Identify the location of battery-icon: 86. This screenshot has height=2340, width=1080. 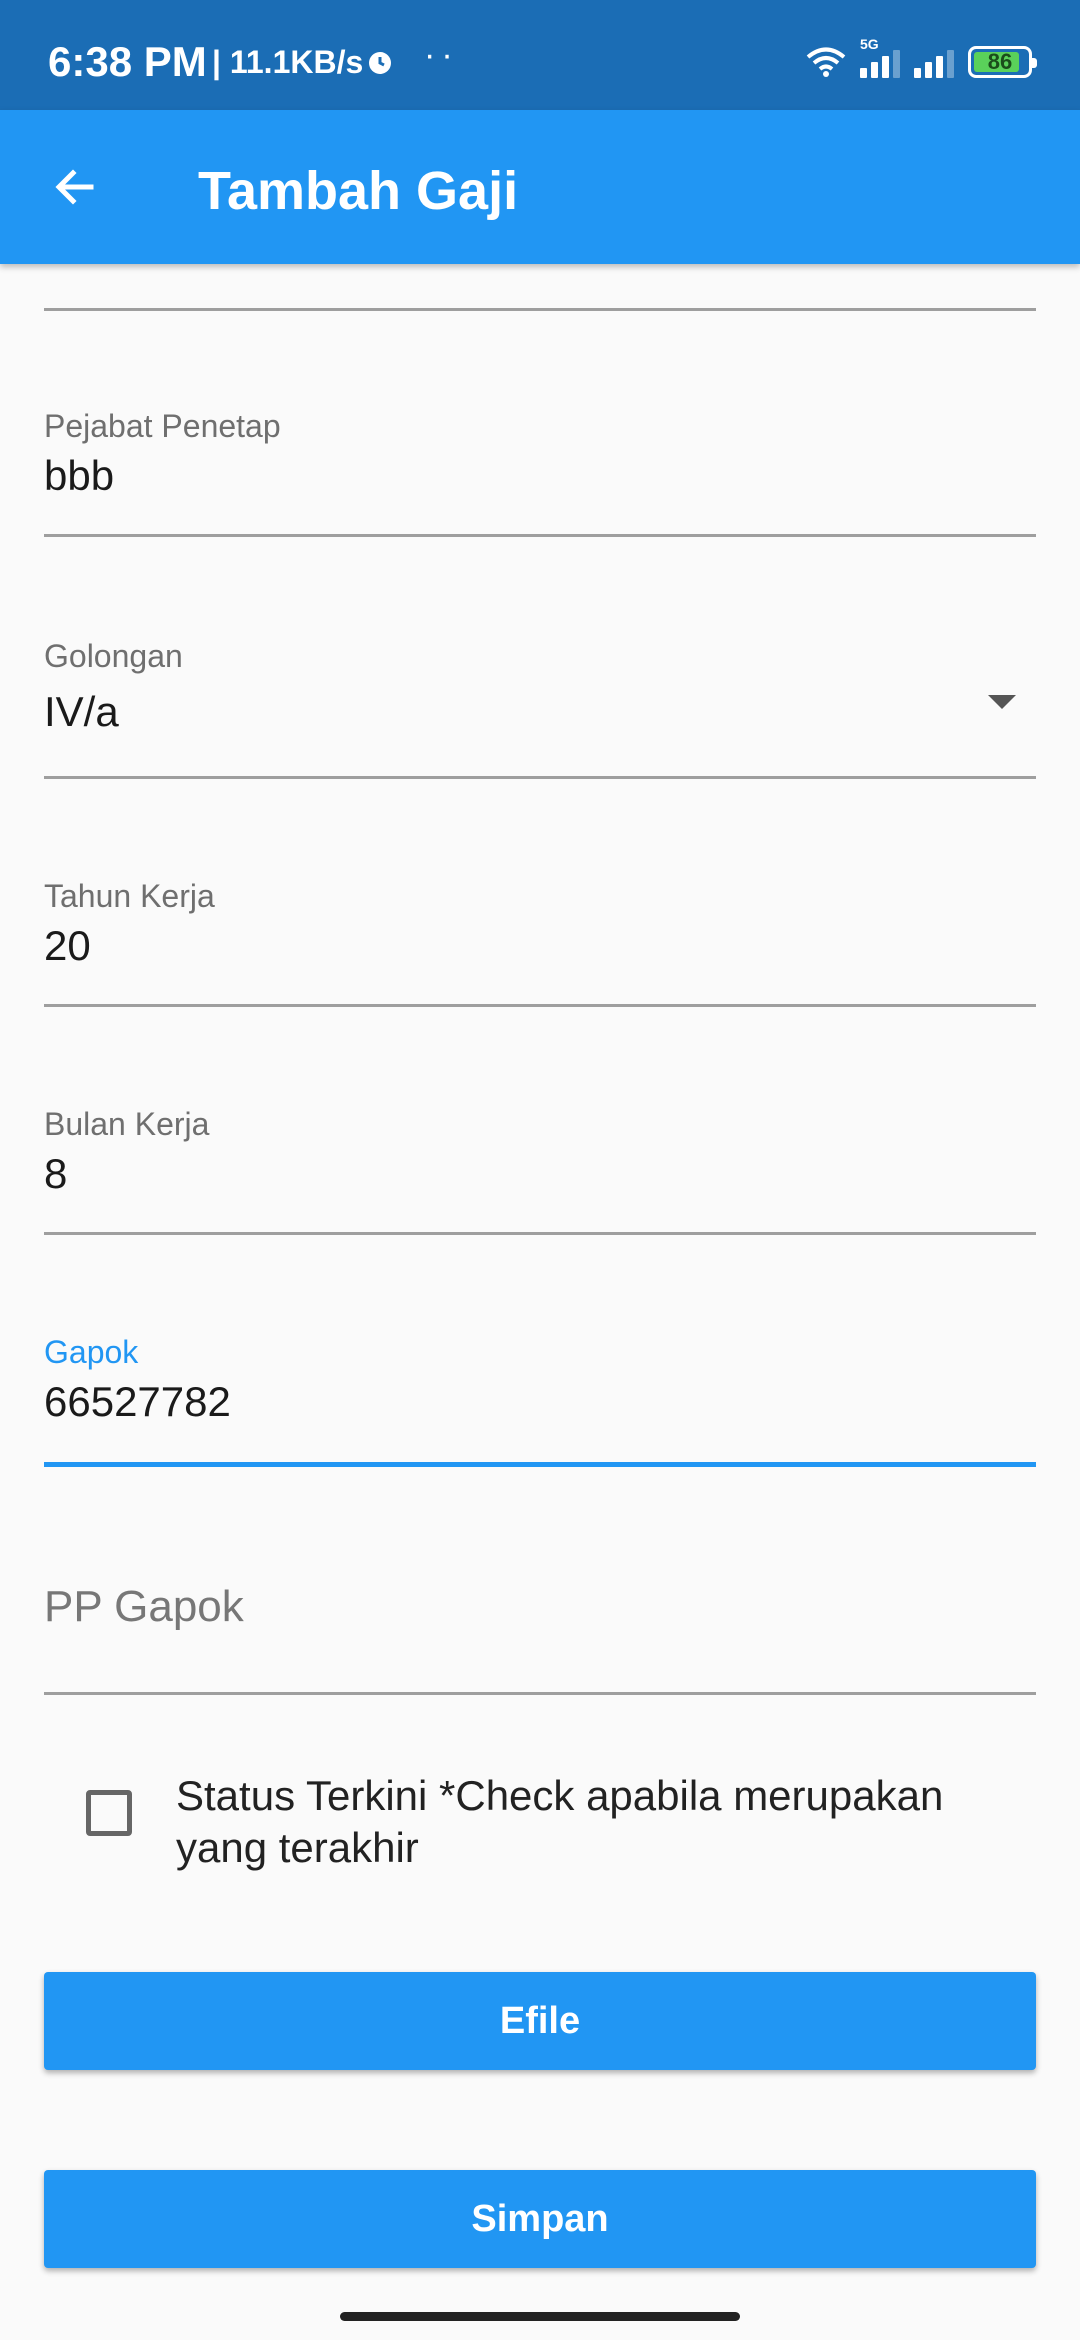
(1002, 62).